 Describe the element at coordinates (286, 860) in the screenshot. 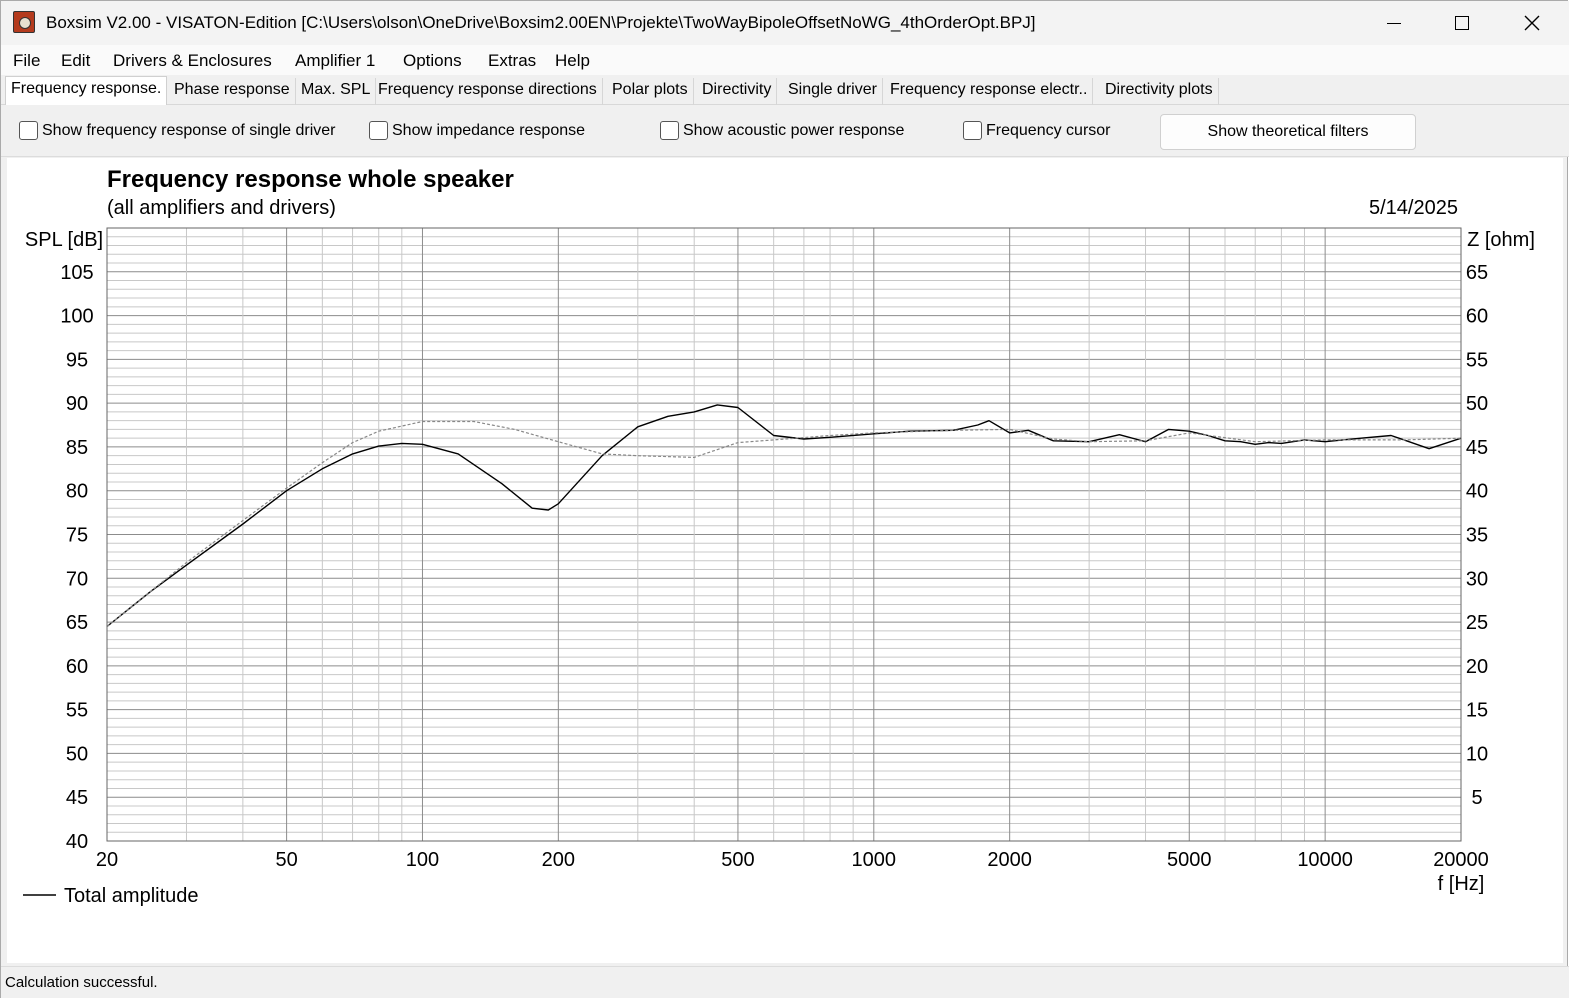

I see `x-tick-label: 50` at that location.